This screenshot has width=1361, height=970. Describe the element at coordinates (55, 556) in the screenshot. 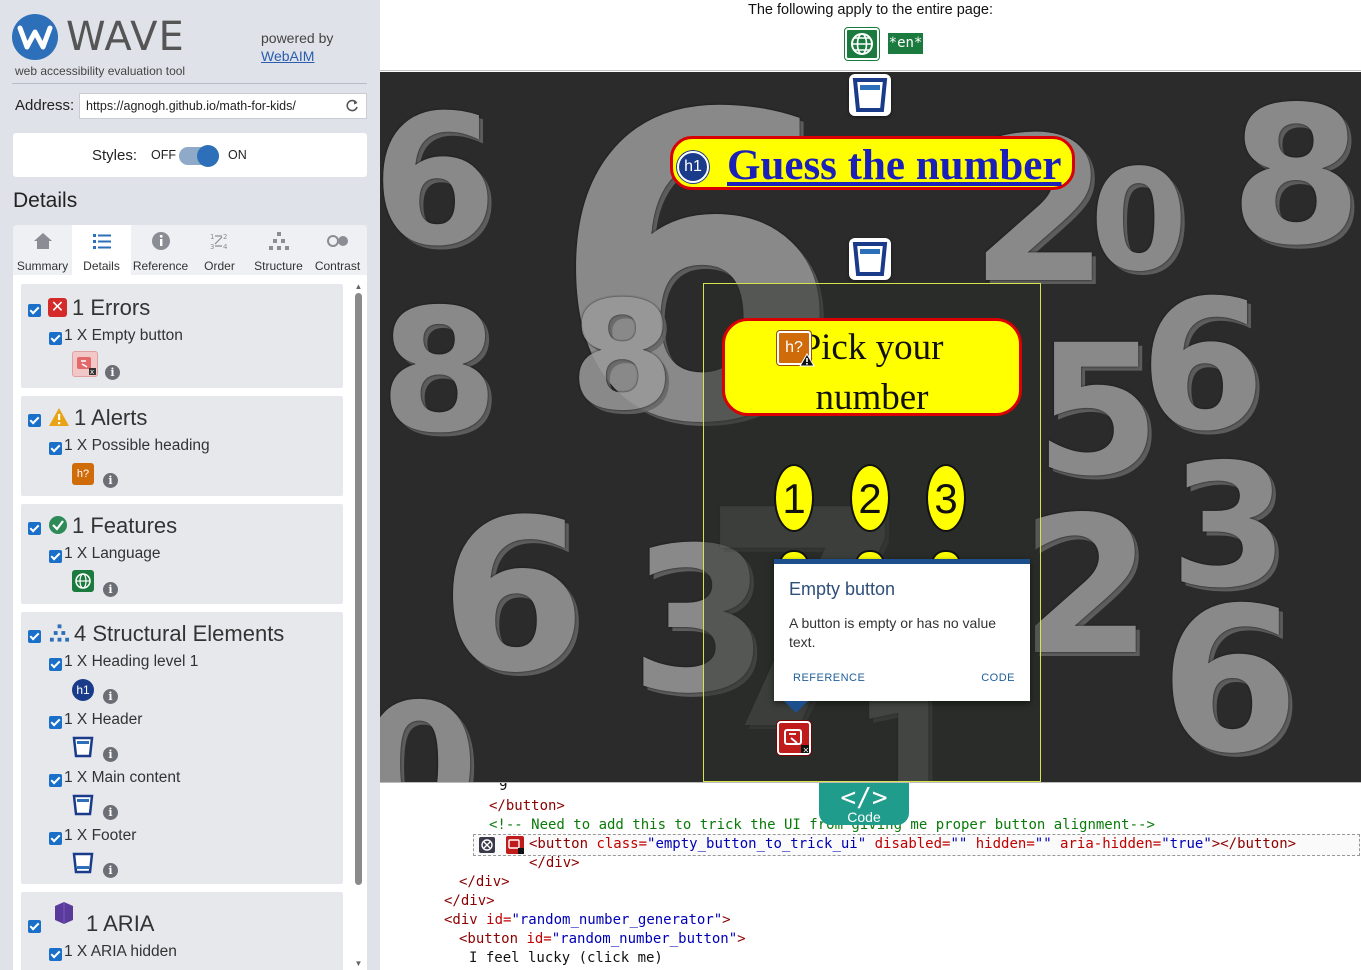

I see `language-checkbox` at that location.